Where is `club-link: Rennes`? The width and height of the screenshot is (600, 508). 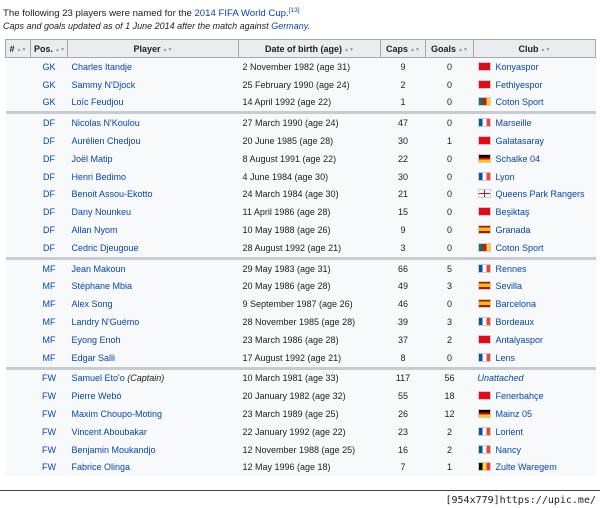 club-link: Rennes is located at coordinates (511, 269).